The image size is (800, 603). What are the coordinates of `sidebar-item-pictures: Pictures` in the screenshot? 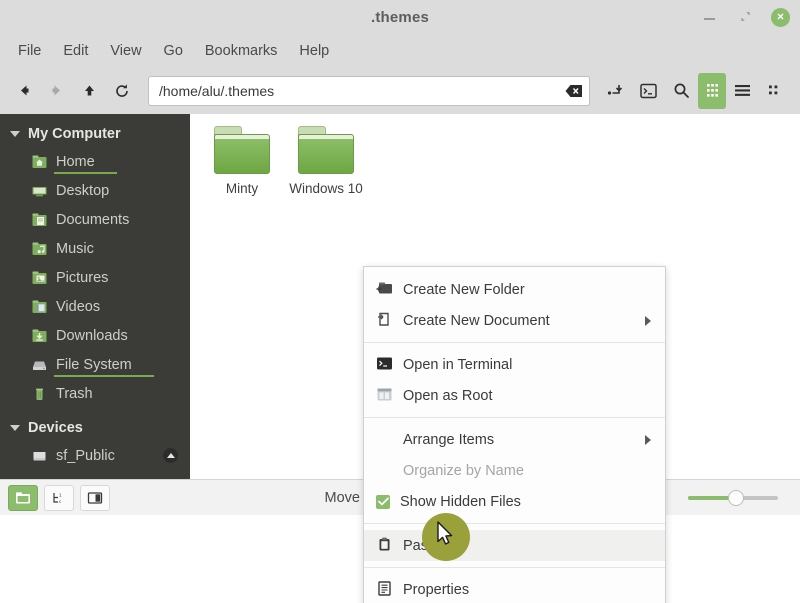 It's located at (95, 277).